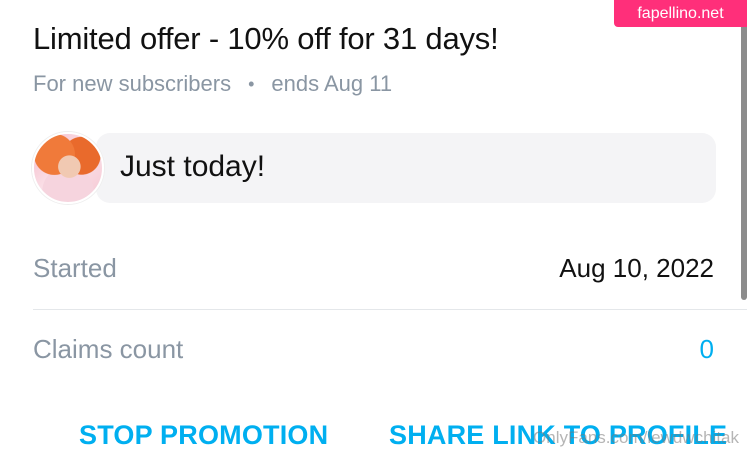 The width and height of the screenshot is (747, 450). What do you see at coordinates (193, 166) in the screenshot?
I see `message-text: Just today!` at bounding box center [193, 166].